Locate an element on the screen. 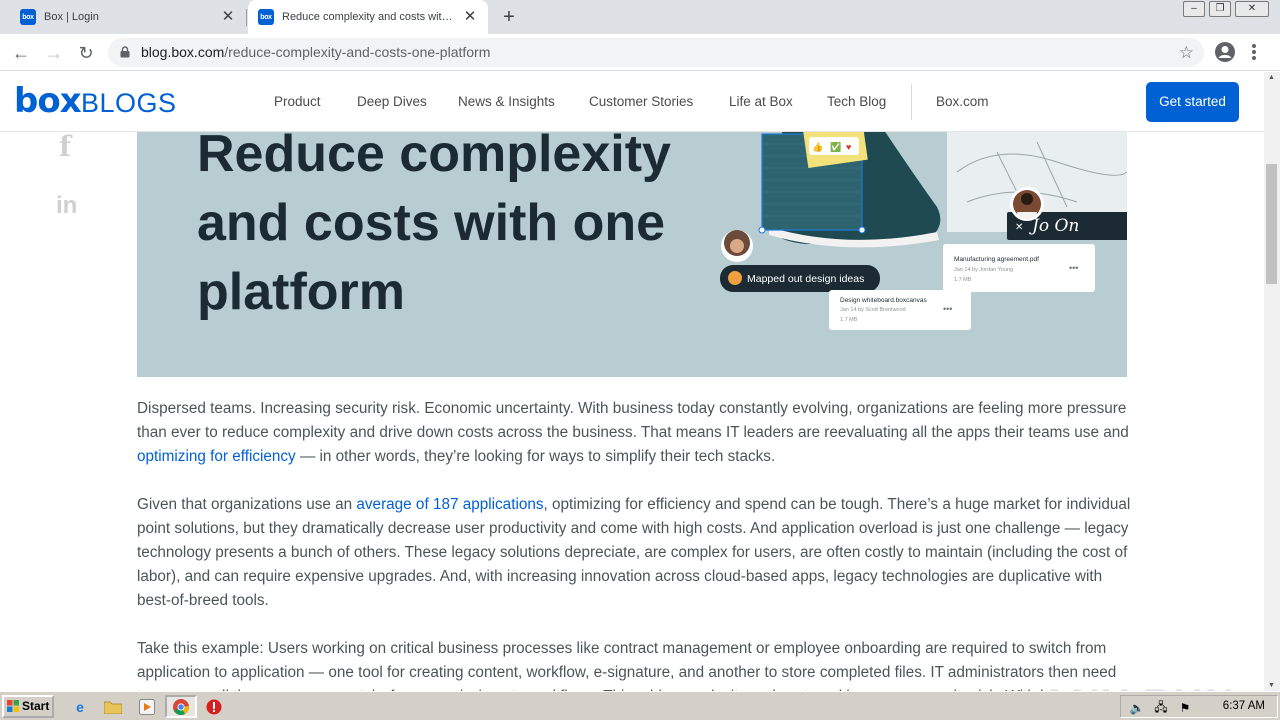 The height and width of the screenshot is (720, 1280). media-player-icon is located at coordinates (147, 707).